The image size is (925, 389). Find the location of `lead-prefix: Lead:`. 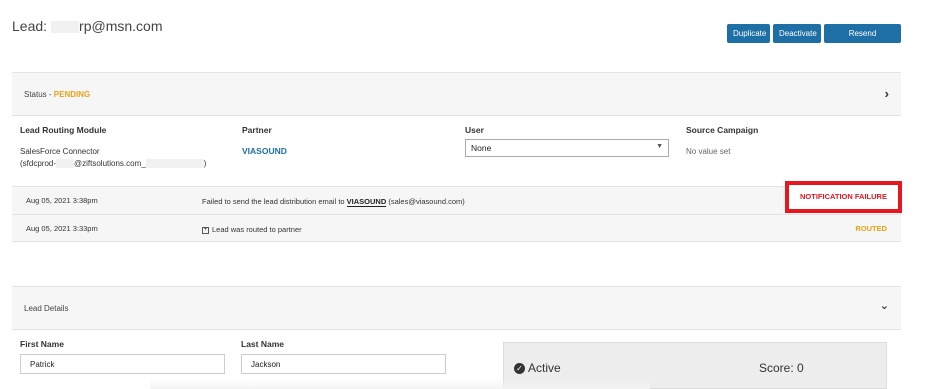

lead-prefix: Lead: is located at coordinates (30, 26).